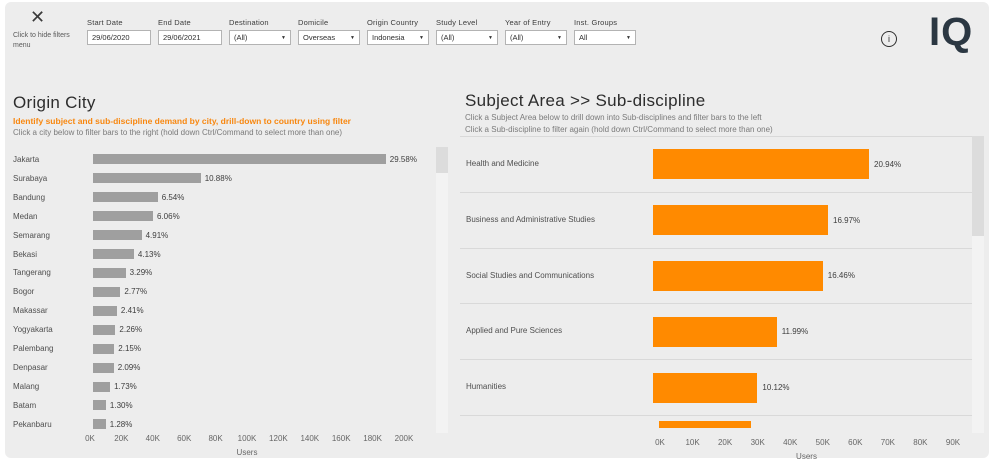  I want to click on city-row-palembang: Palembang 2.15%, so click(218, 348).